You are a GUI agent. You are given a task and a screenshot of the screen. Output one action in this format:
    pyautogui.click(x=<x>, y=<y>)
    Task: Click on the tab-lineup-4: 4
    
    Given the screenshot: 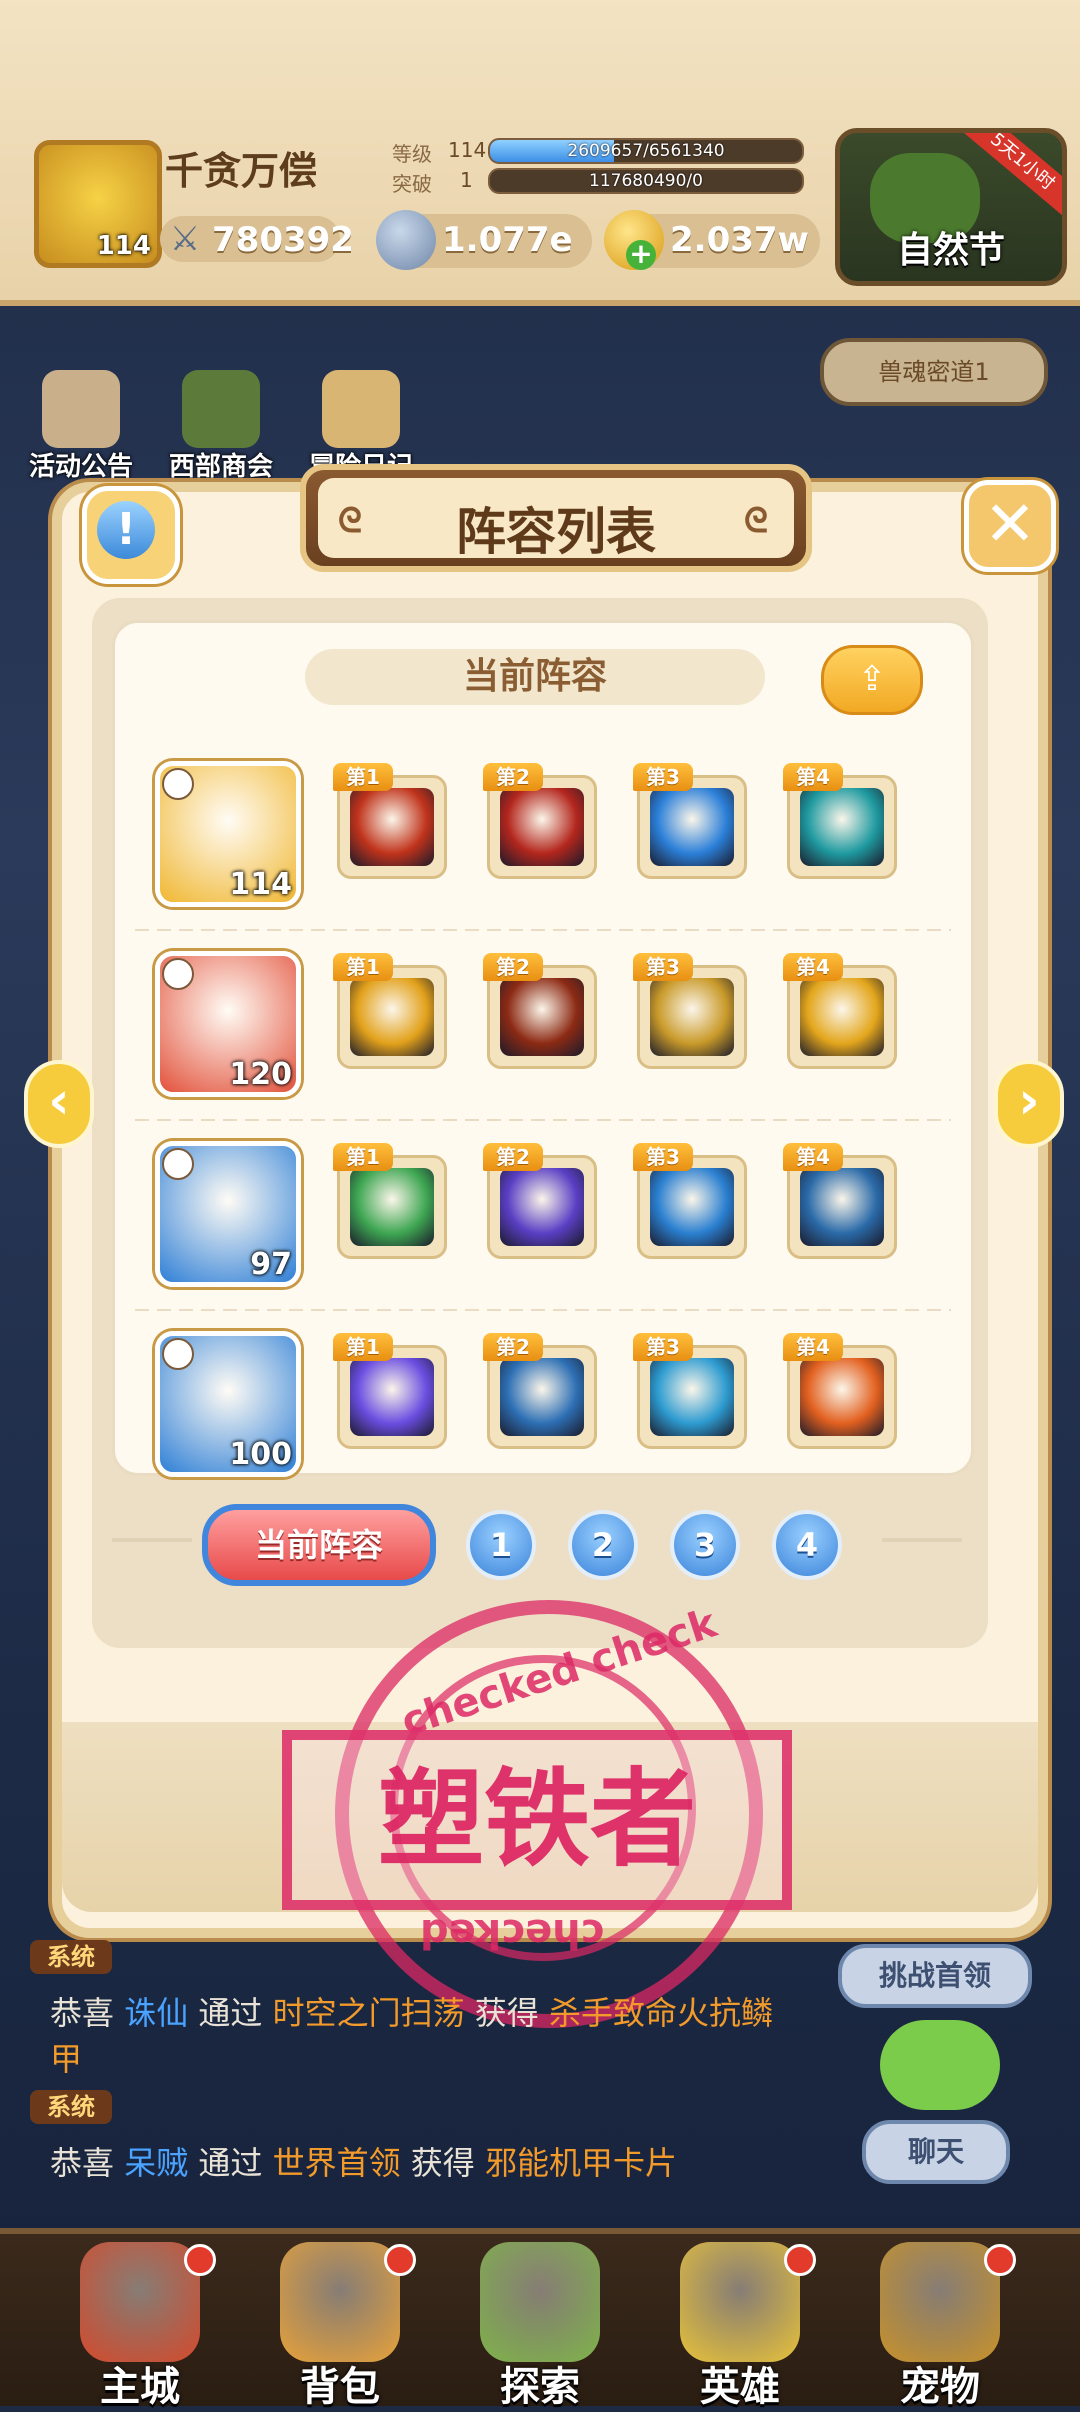 What is the action you would take?
    pyautogui.click(x=807, y=1545)
    